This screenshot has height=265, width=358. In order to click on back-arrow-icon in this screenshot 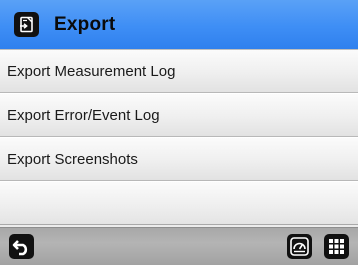, I will do `click(20, 248)`.